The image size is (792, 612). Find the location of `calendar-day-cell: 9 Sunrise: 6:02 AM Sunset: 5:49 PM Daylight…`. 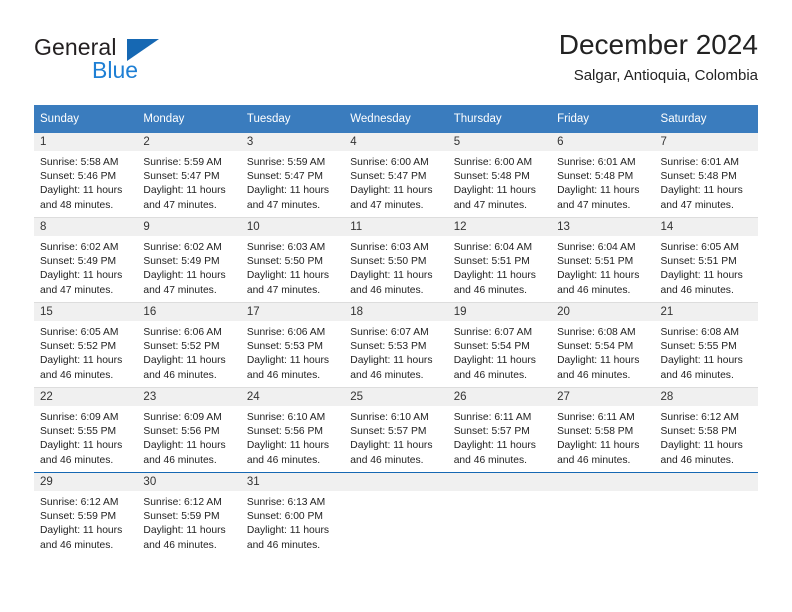

calendar-day-cell: 9 Sunrise: 6:02 AM Sunset: 5:49 PM Daylight… is located at coordinates (189, 260).